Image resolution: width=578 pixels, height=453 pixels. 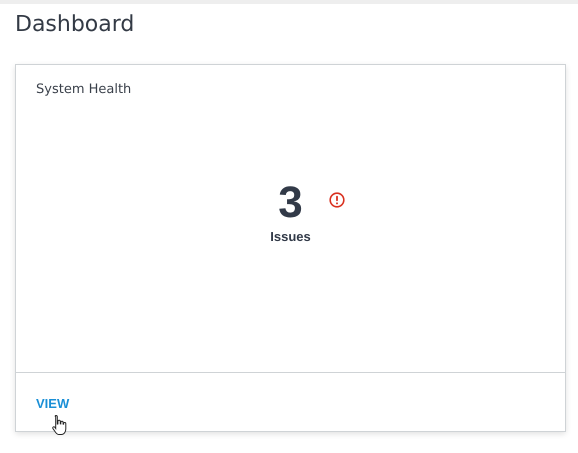 I want to click on count-label: Issues, so click(x=290, y=236).